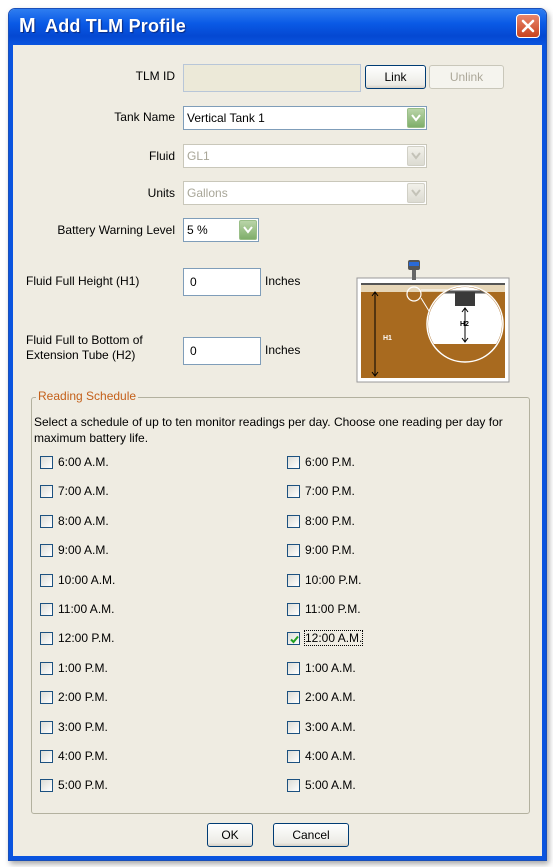 The image size is (553, 867). What do you see at coordinates (395, 77) in the screenshot?
I see `link-button: Link` at bounding box center [395, 77].